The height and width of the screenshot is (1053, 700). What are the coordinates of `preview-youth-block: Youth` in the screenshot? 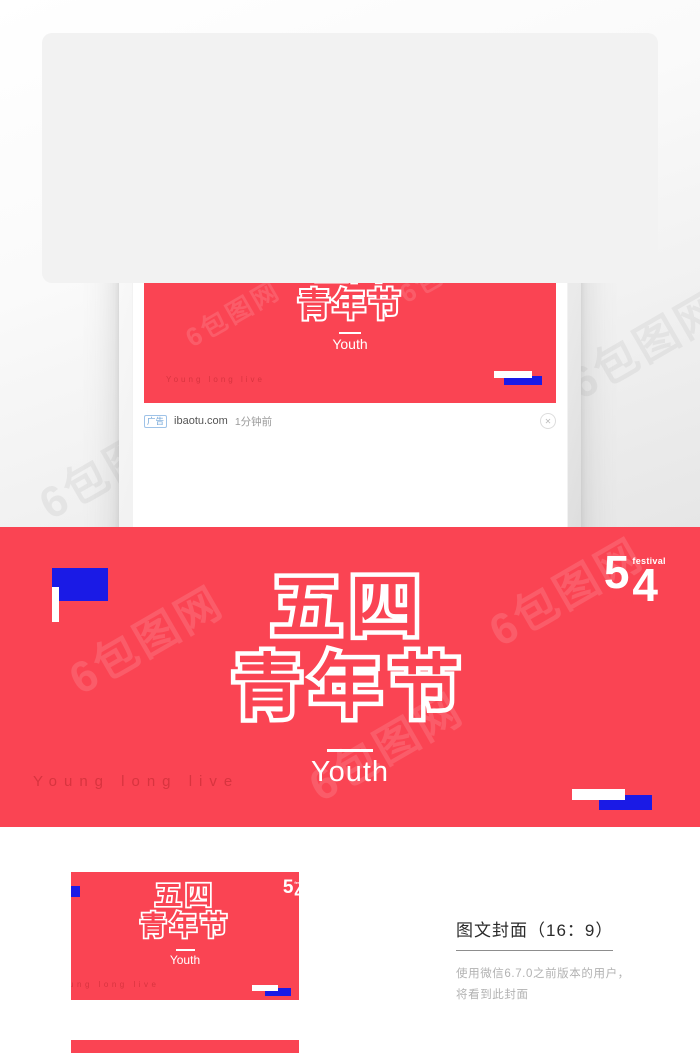 It's located at (185, 958).